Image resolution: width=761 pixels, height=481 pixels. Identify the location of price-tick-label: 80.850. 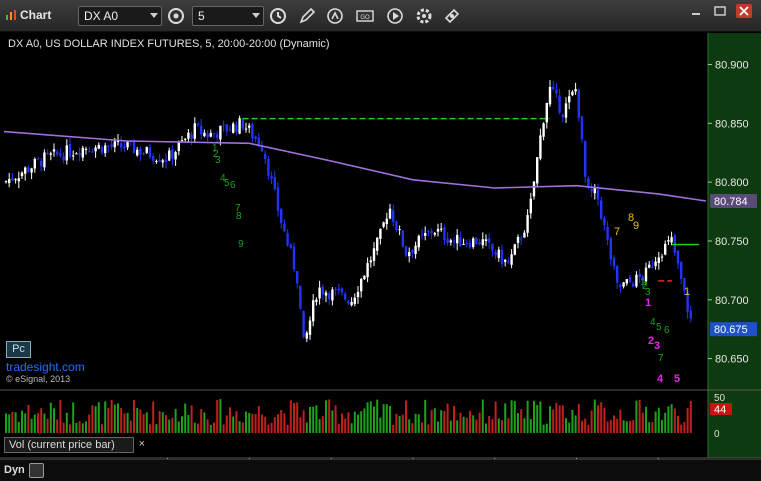
(732, 124).